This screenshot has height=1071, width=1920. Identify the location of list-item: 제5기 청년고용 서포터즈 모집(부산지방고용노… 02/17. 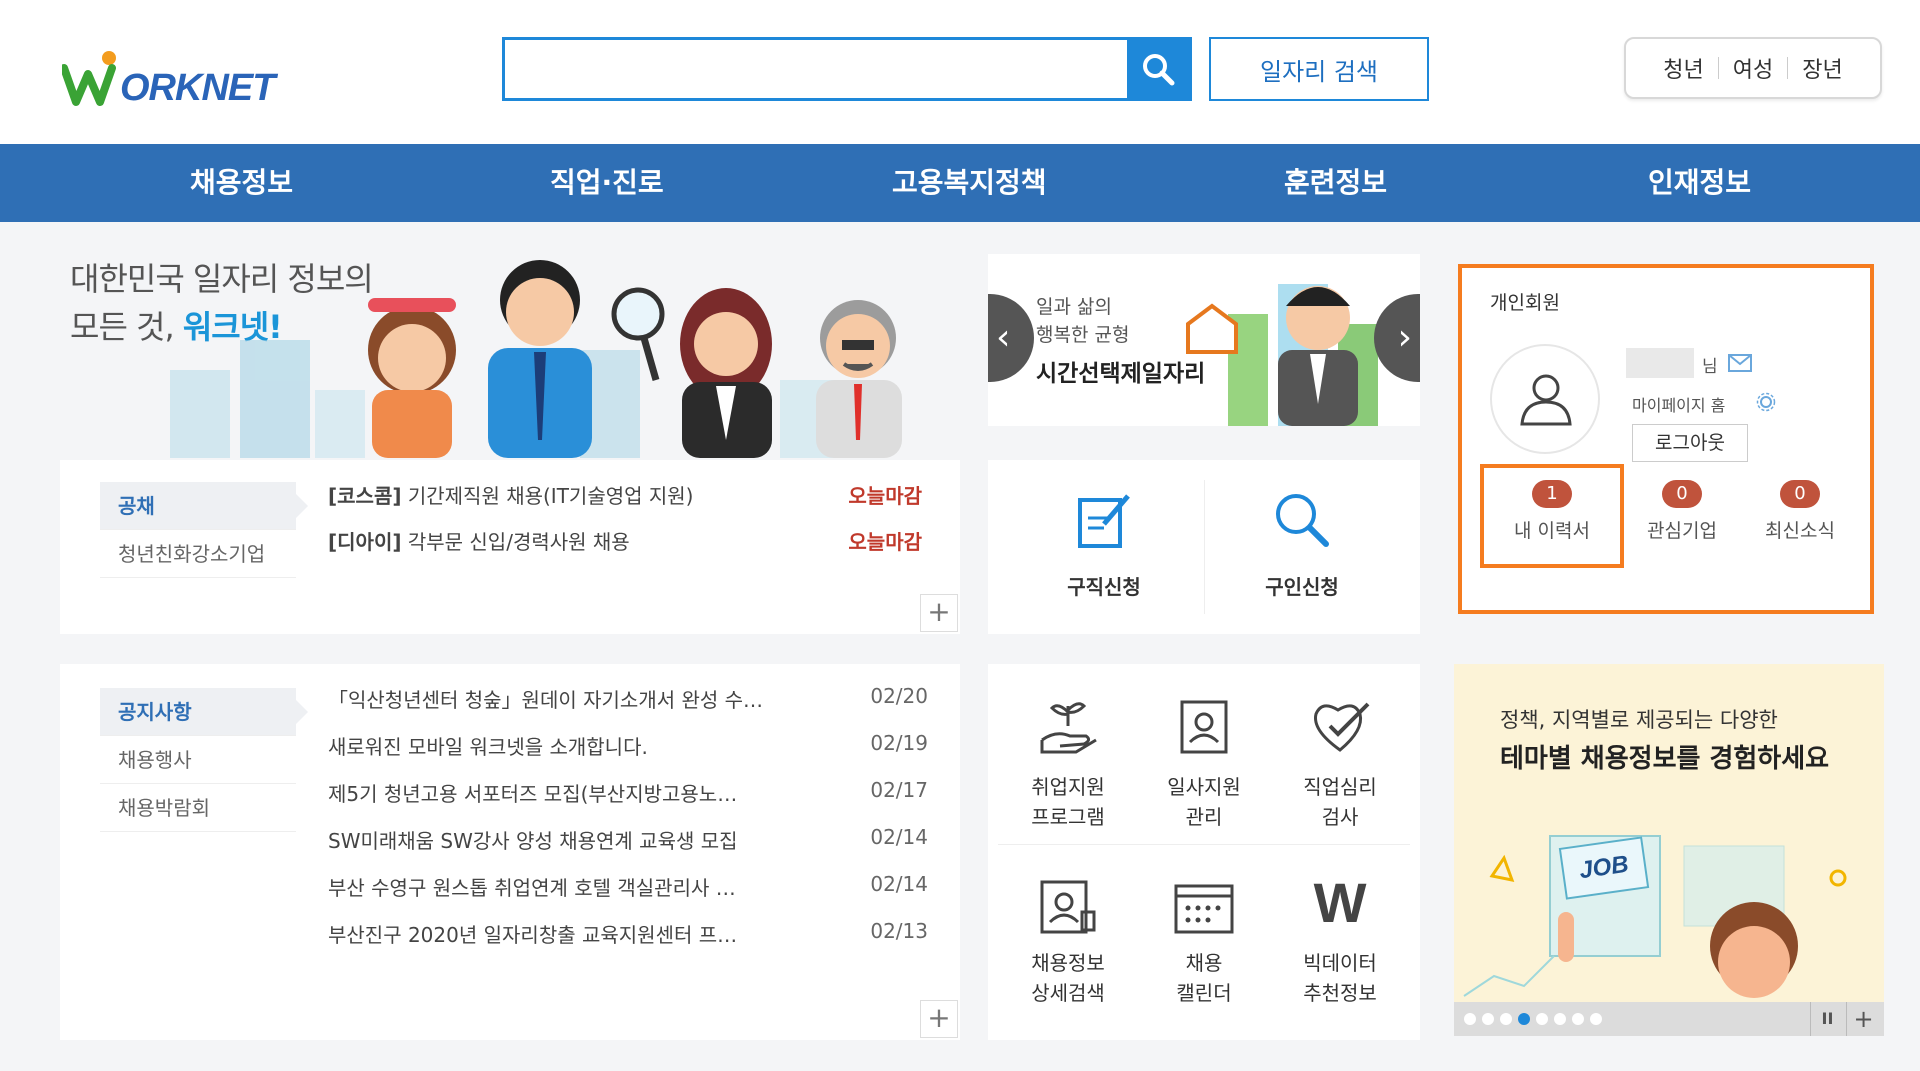
(628, 798).